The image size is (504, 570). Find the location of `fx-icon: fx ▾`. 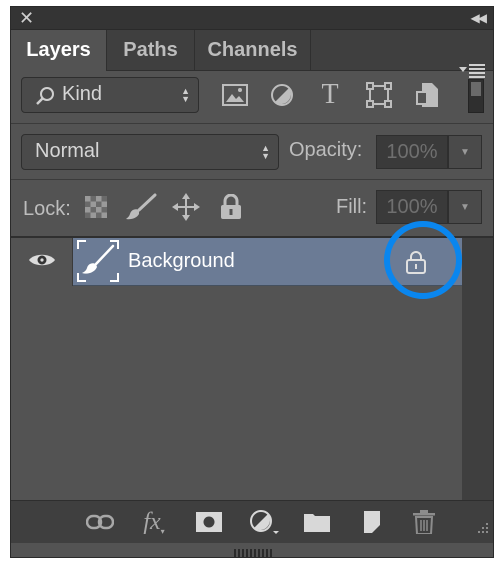

fx-icon: fx ▾ is located at coordinates (154, 522).